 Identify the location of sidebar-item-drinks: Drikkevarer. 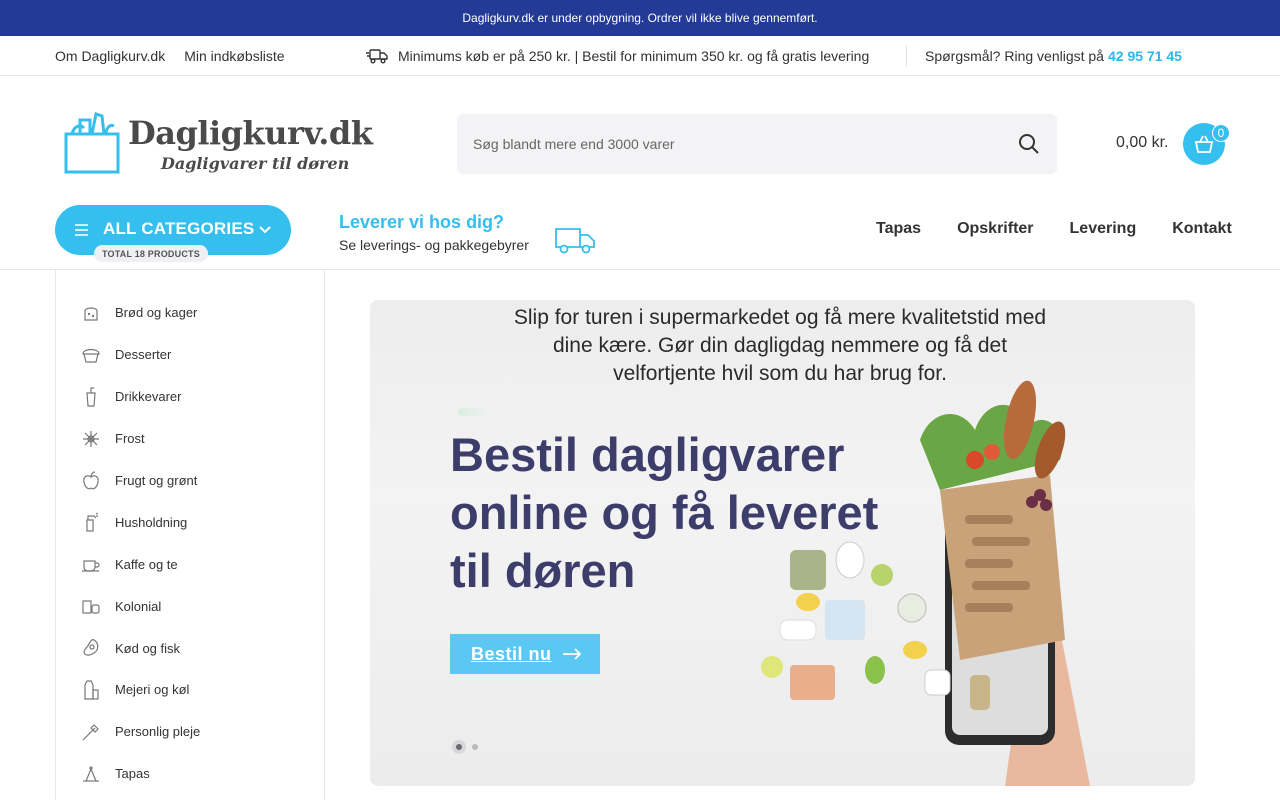
(190, 397).